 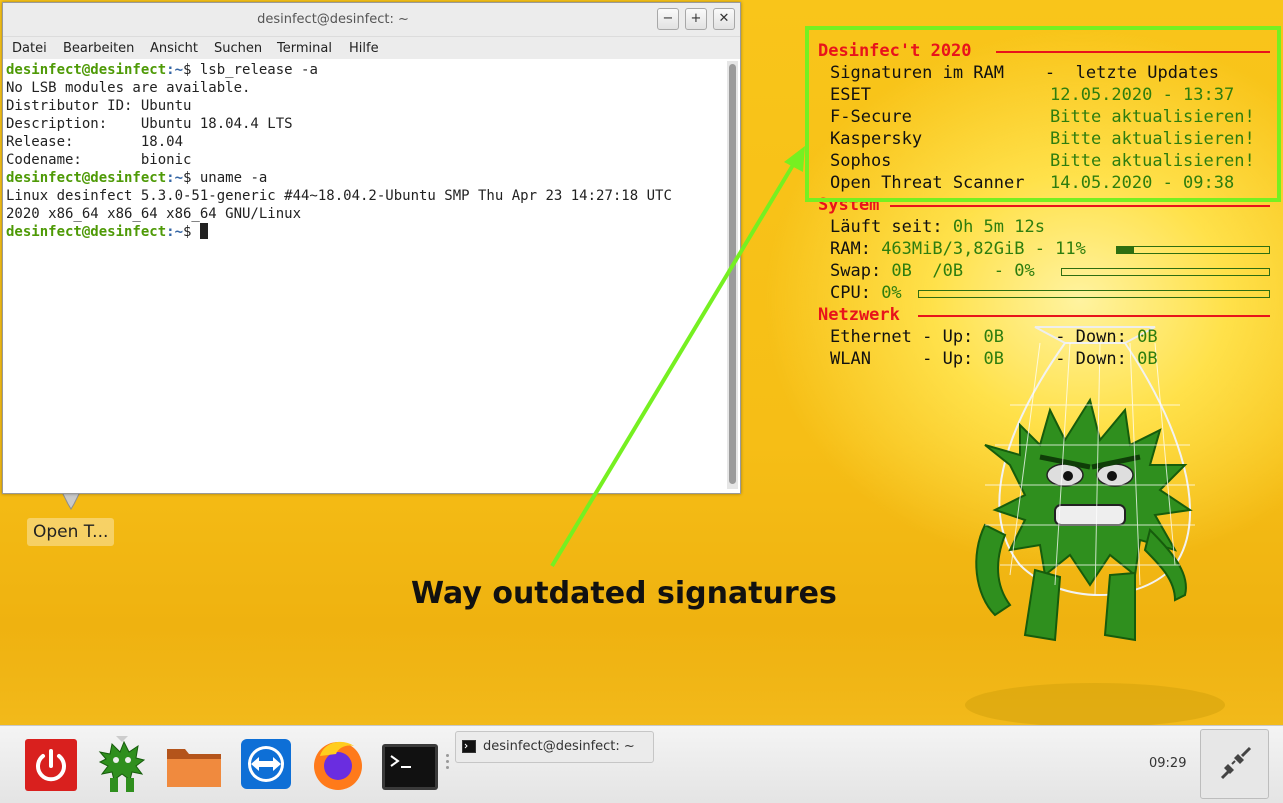 What do you see at coordinates (641, 764) in the screenshot?
I see `taskbar: desinfect@desinfect: ~ 09:29` at bounding box center [641, 764].